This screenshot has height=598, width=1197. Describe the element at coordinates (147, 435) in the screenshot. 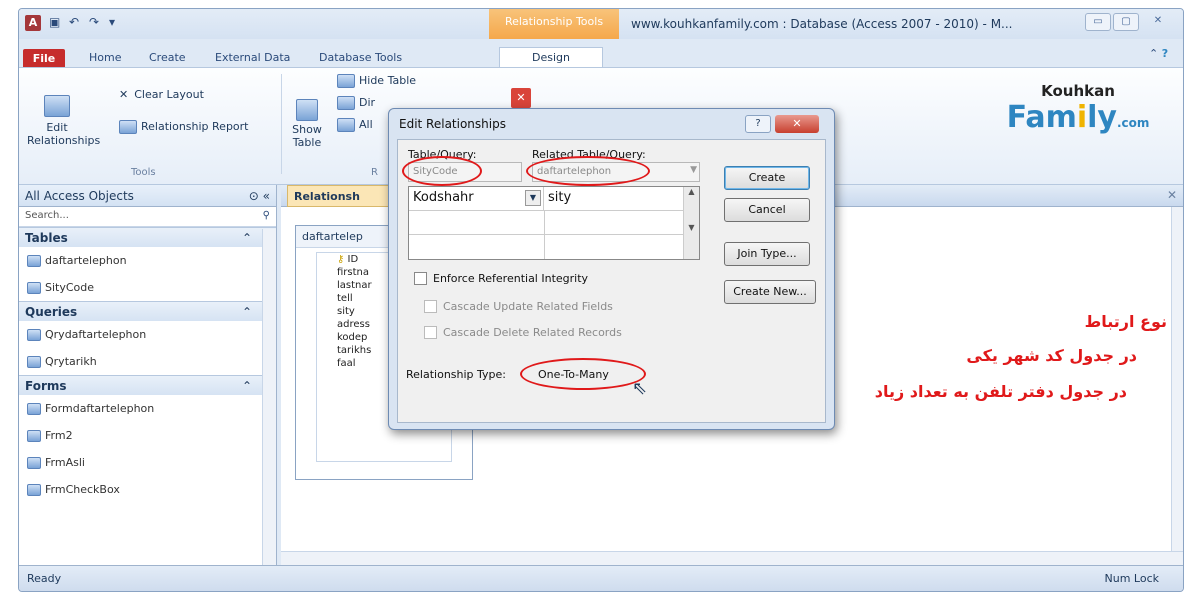

I see `nav-item-frm2: Frm2` at that location.